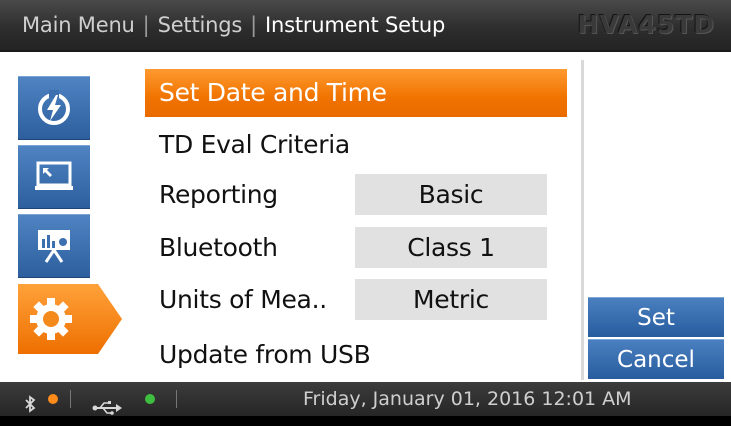  I want to click on menu-item-units-of-measure: Units of Mea.. Metric, so click(356, 300).